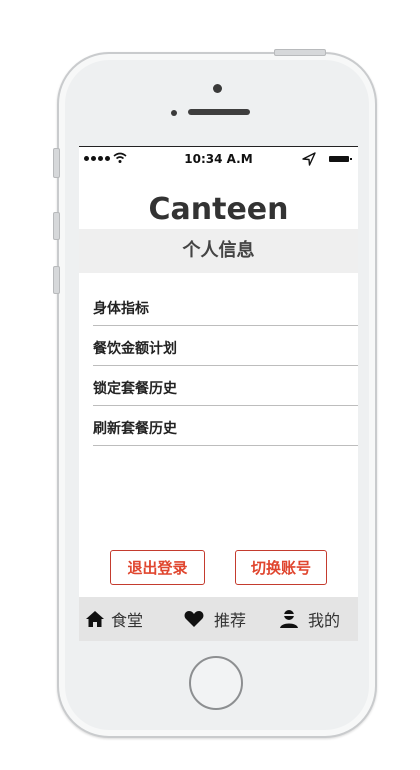 This screenshot has width=420, height=770. Describe the element at coordinates (225, 346) in the screenshot. I see `menu-item-meal-budget-plan: 餐饮金额计划` at that location.